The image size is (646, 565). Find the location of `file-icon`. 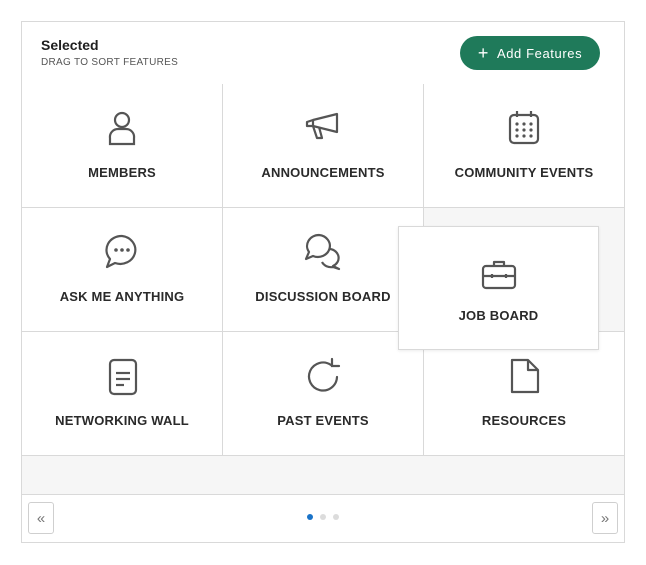

file-icon is located at coordinates (524, 376).